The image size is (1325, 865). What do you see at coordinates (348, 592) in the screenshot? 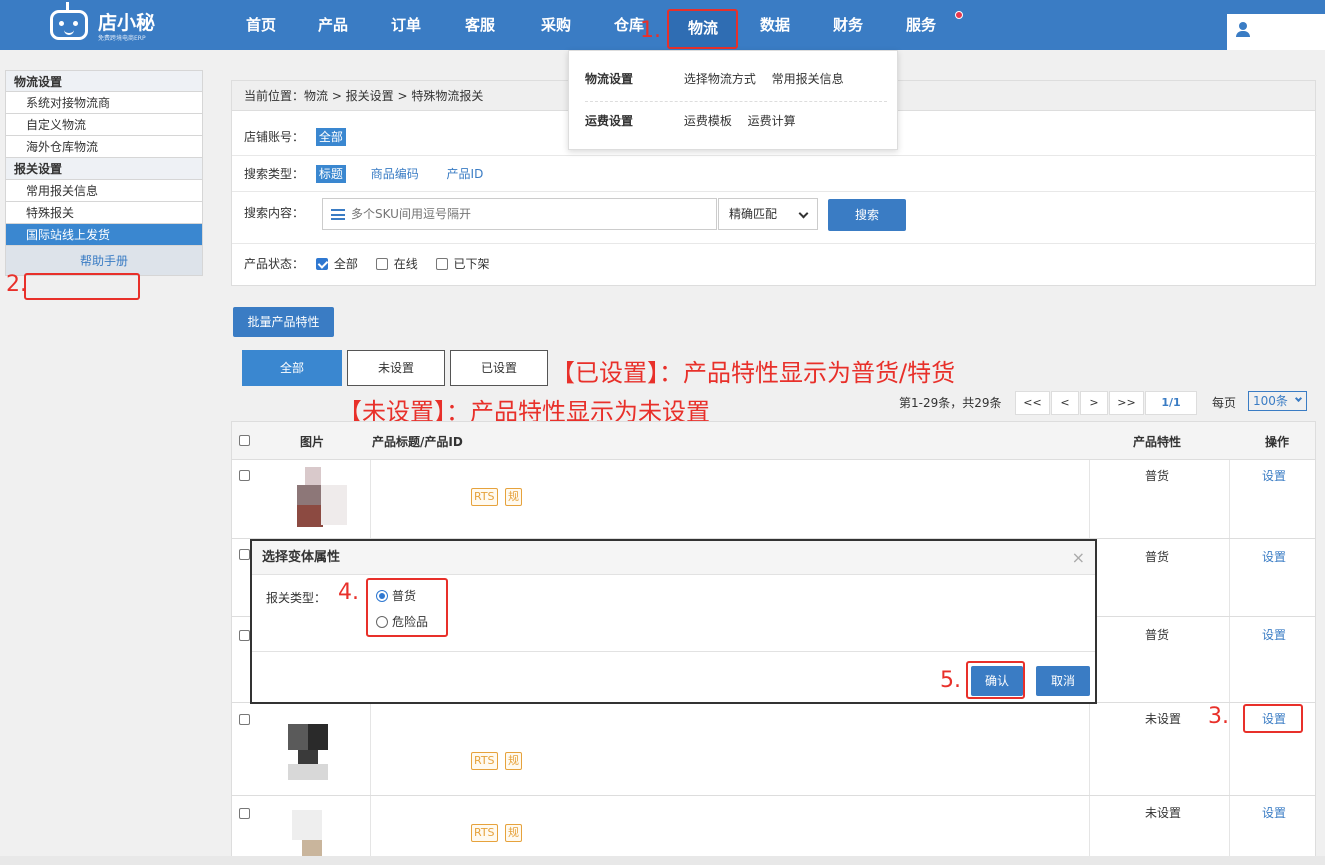
I see `step-4-marker: 4.` at bounding box center [348, 592].